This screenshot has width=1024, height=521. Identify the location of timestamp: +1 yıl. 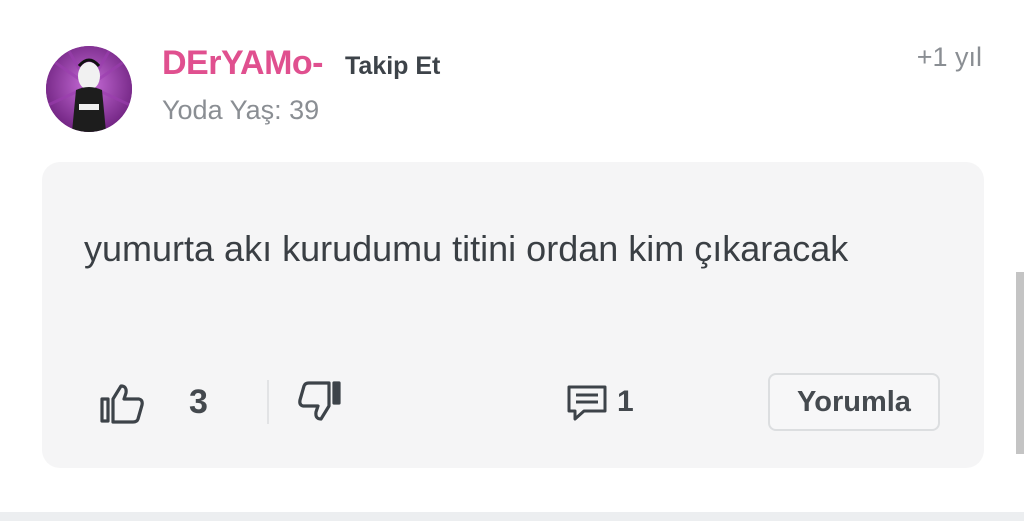
(949, 57).